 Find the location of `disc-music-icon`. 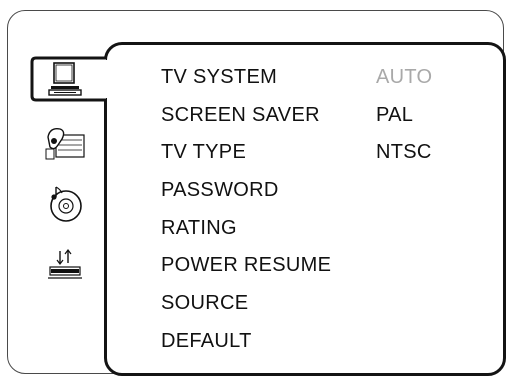

disc-music-icon is located at coordinates (65, 203).